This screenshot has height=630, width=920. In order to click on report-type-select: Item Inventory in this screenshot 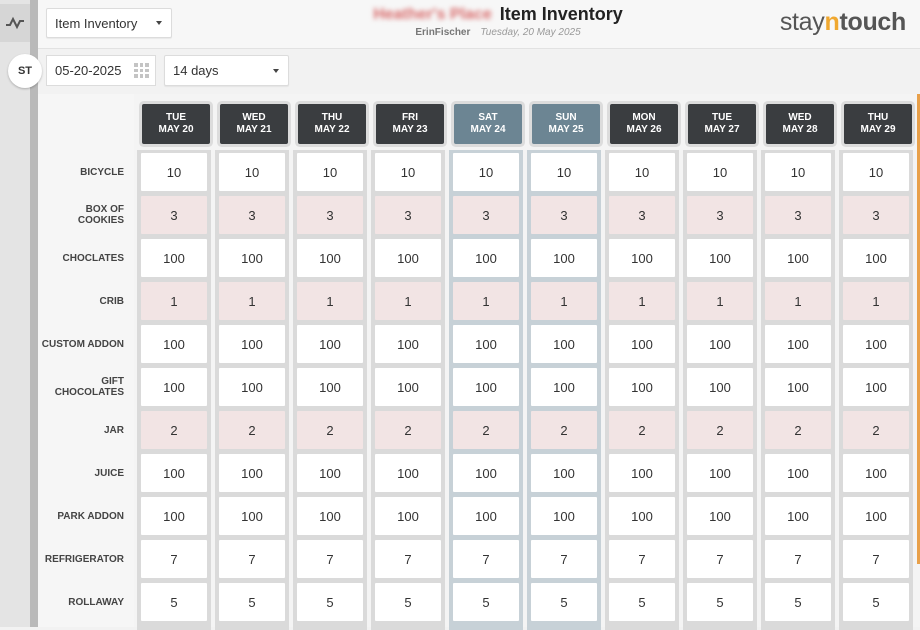, I will do `click(109, 23)`.